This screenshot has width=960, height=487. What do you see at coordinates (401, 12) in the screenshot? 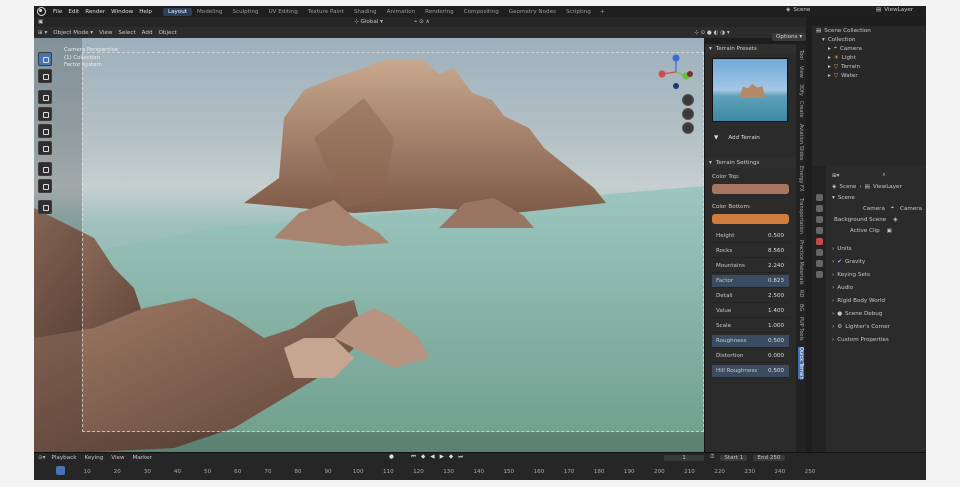
I see `tab-animation: Animation` at bounding box center [401, 12].